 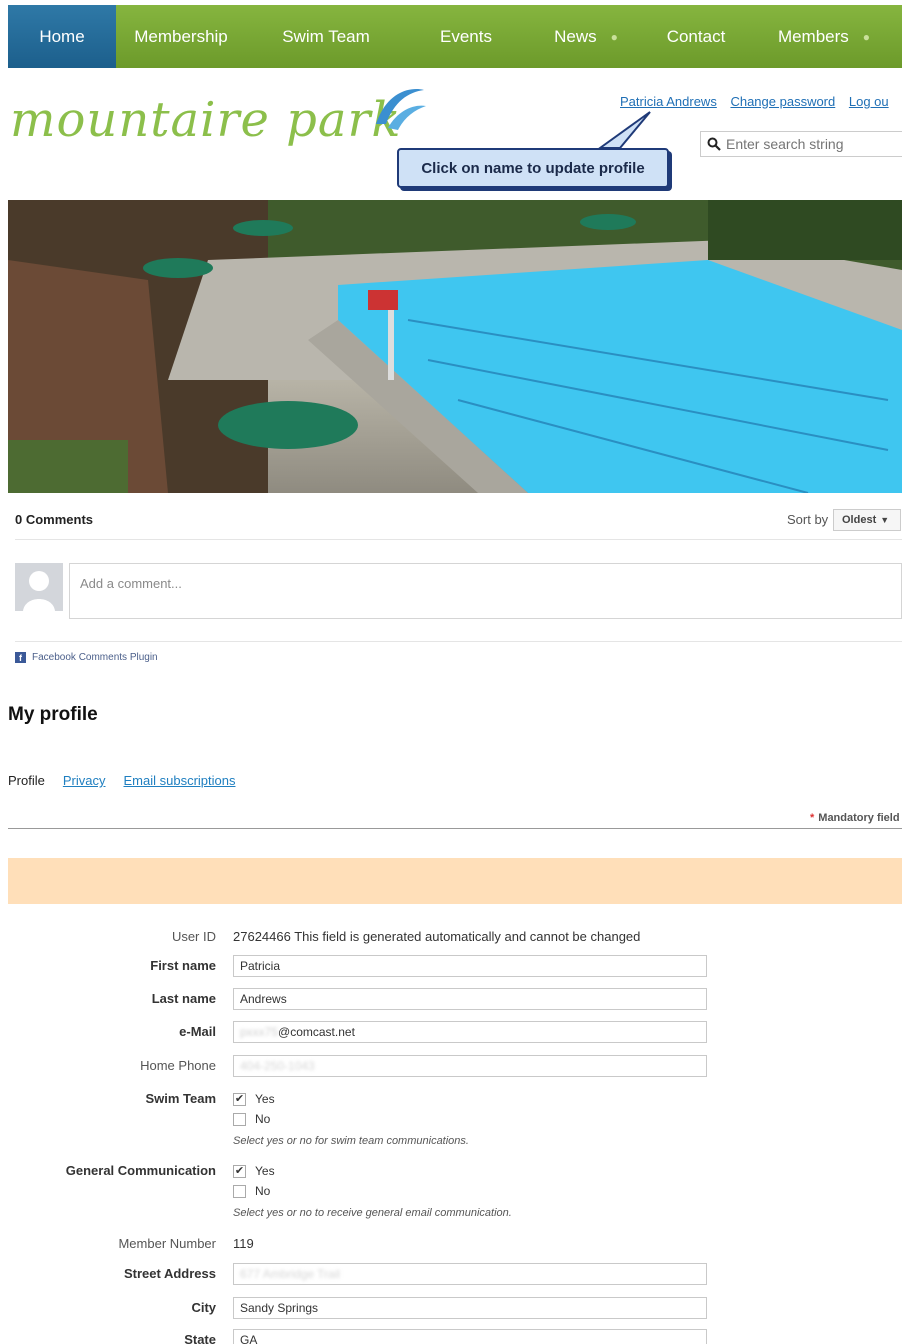 I want to click on street-redacted: 677 Ambridge Trail, so click(x=290, y=1274).